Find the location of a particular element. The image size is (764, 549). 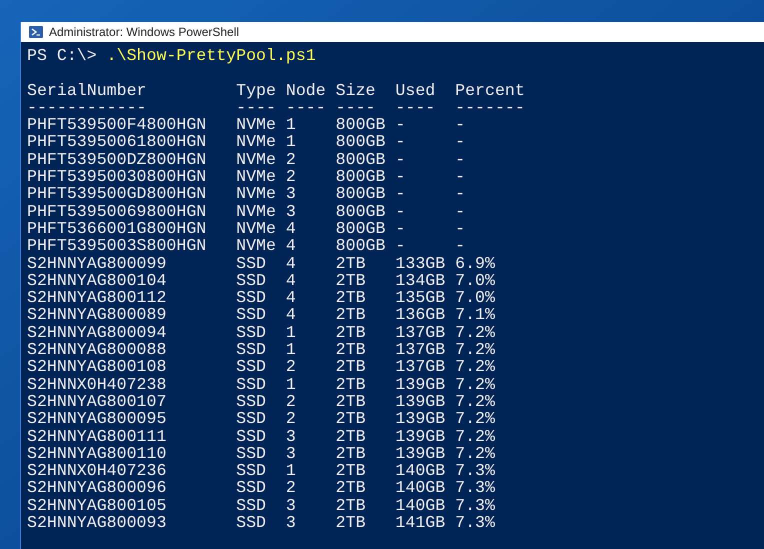

table-cell: S2HNNYAG800108 is located at coordinates (96, 366).